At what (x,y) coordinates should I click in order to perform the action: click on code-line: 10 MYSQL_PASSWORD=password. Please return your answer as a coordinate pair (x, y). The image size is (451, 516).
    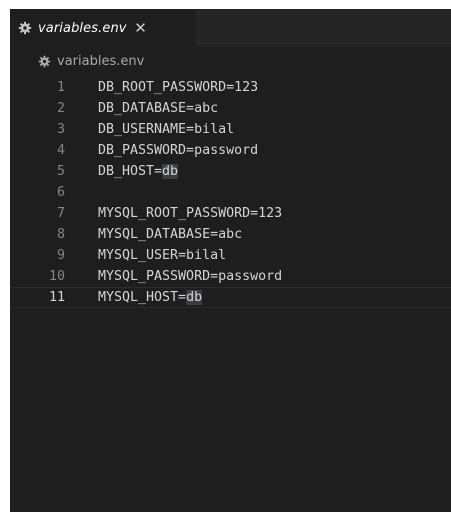
    Looking at the image, I should click on (230, 276).